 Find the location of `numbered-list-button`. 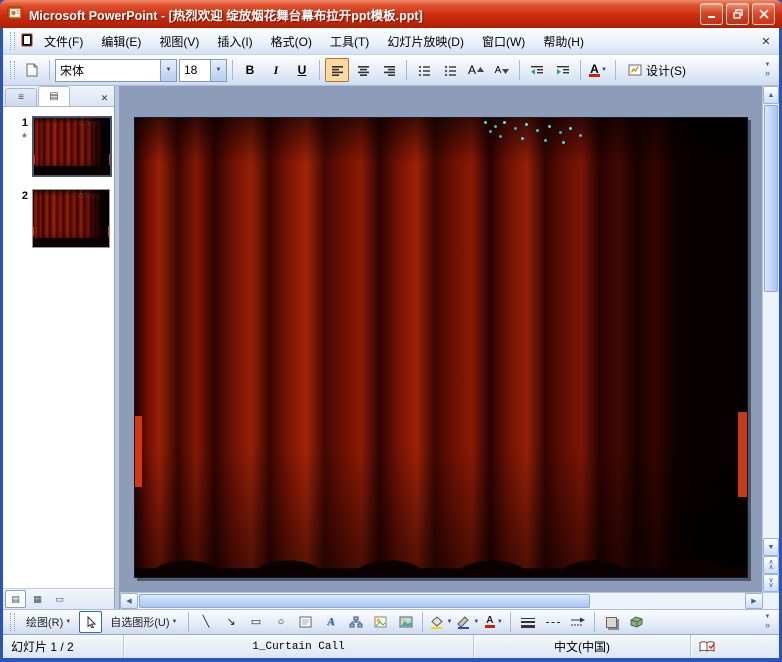

numbered-list-button is located at coordinates (424, 70).